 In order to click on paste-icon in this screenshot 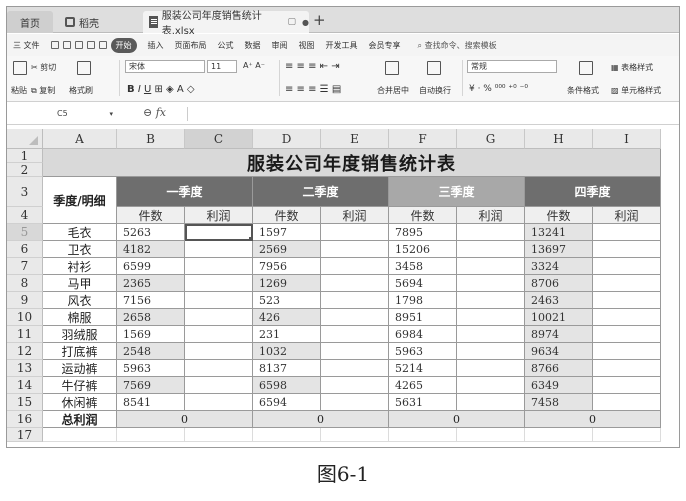, I will do `click(20, 68)`.